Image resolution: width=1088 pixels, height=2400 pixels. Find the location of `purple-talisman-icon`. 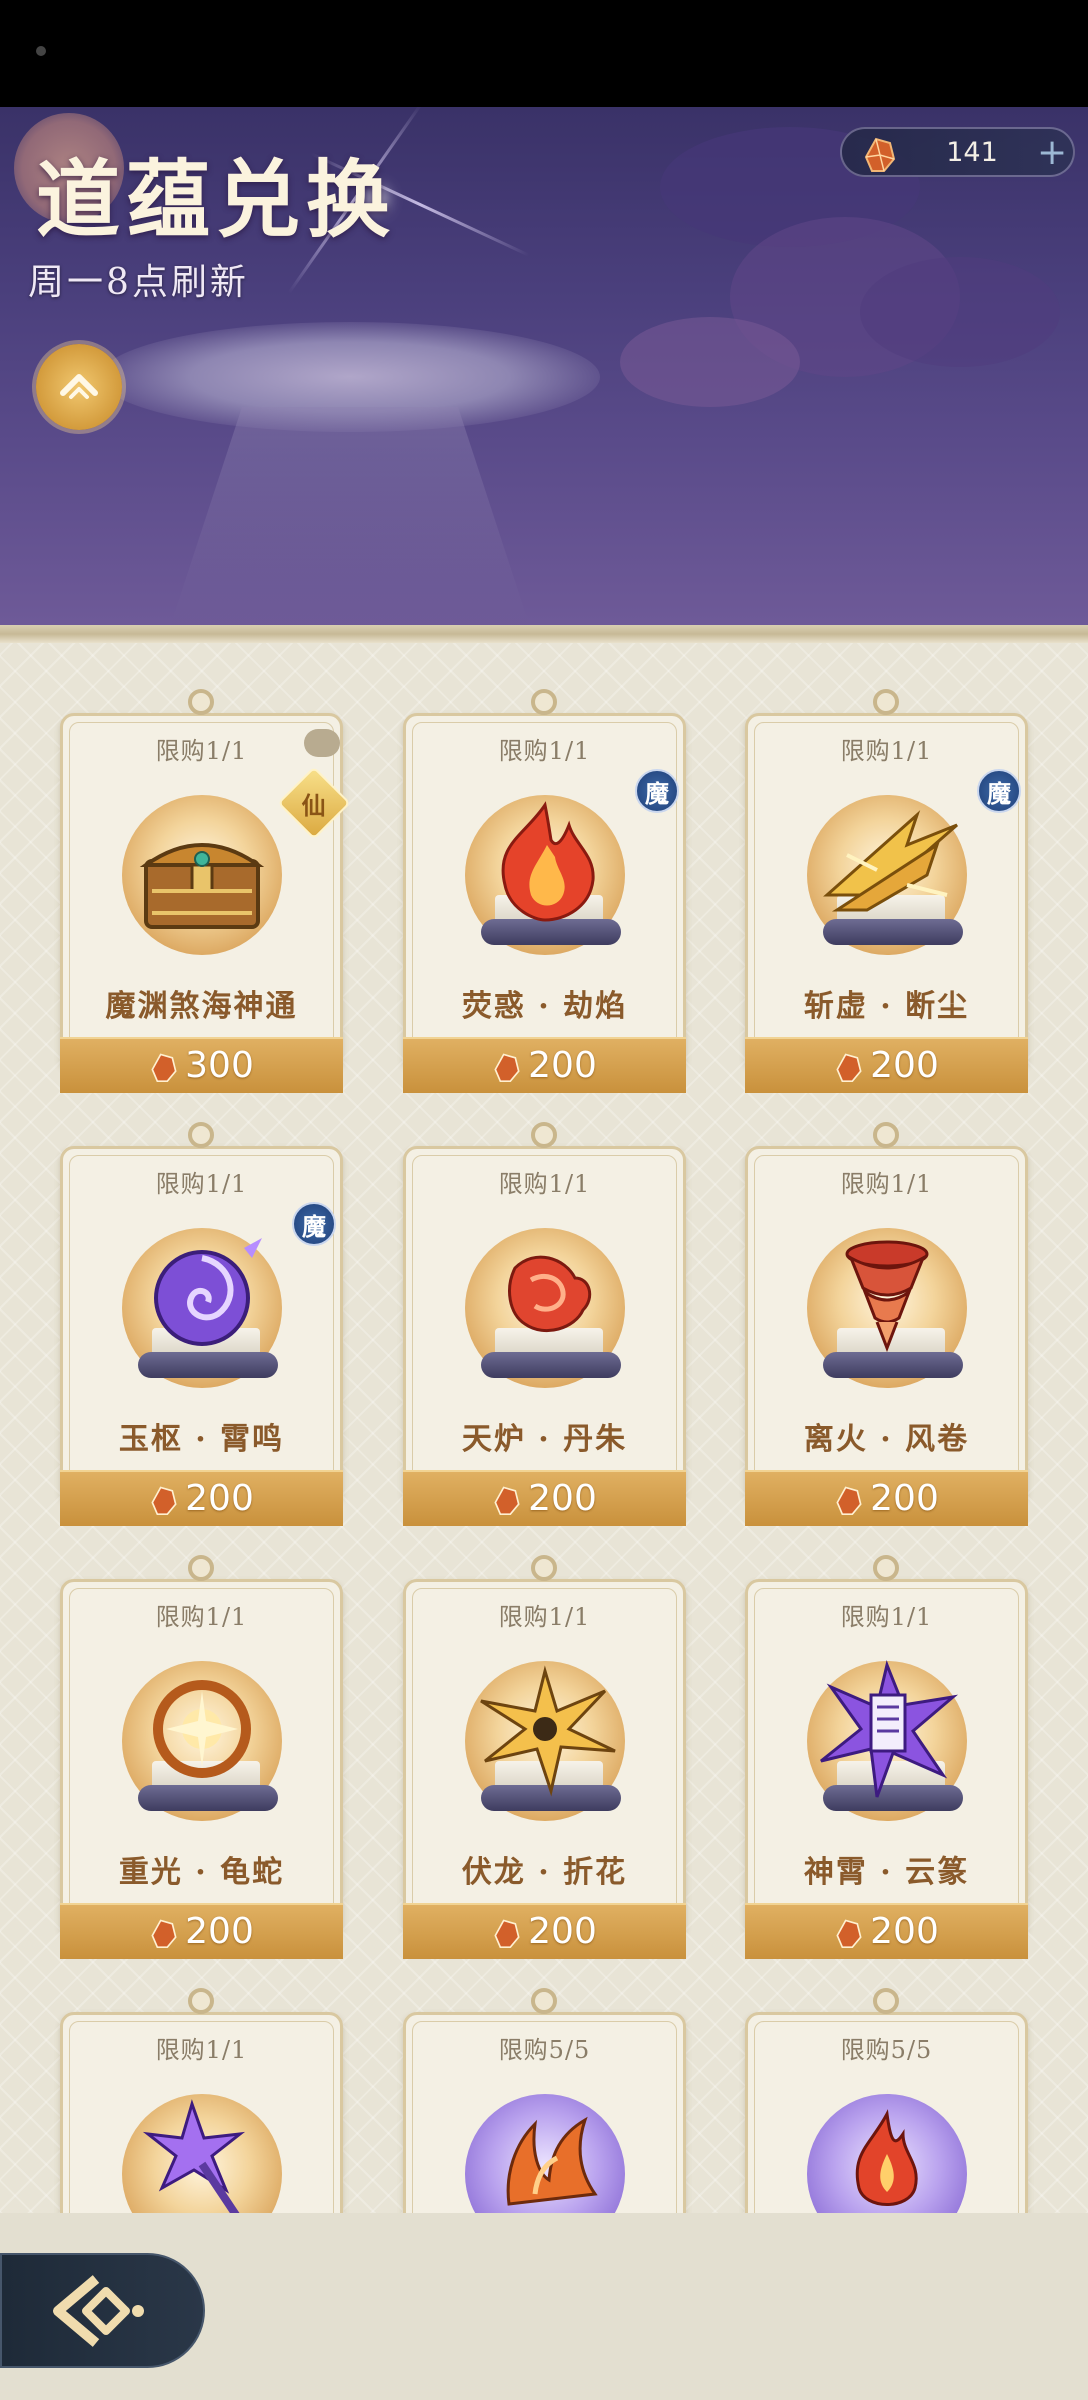

purple-talisman-icon is located at coordinates (889, 1729).